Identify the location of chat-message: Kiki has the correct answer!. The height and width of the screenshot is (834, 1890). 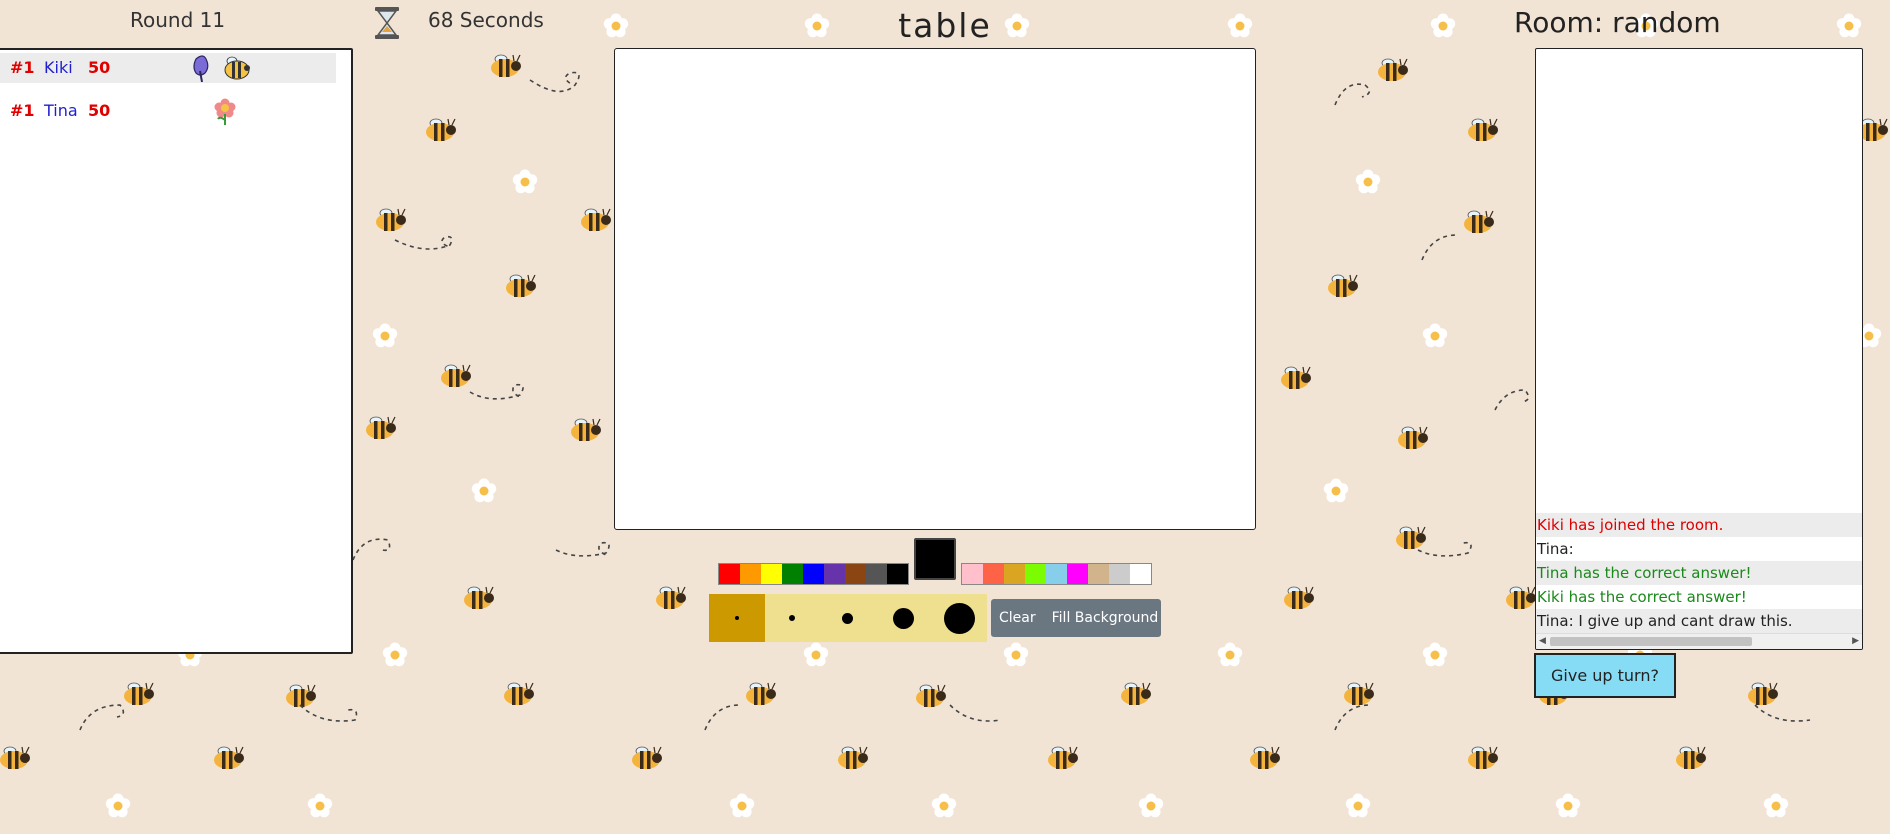
(1642, 597).